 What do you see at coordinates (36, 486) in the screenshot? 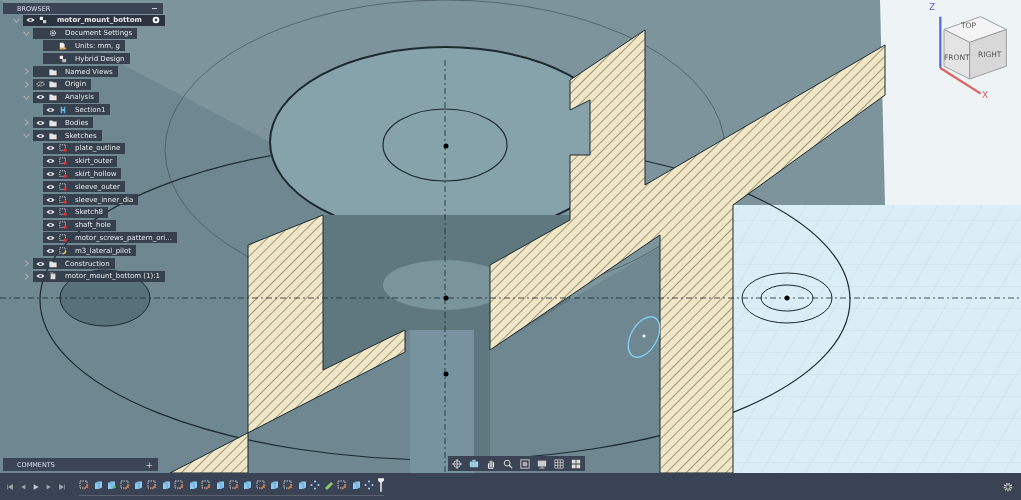
I see `play-icon` at bounding box center [36, 486].